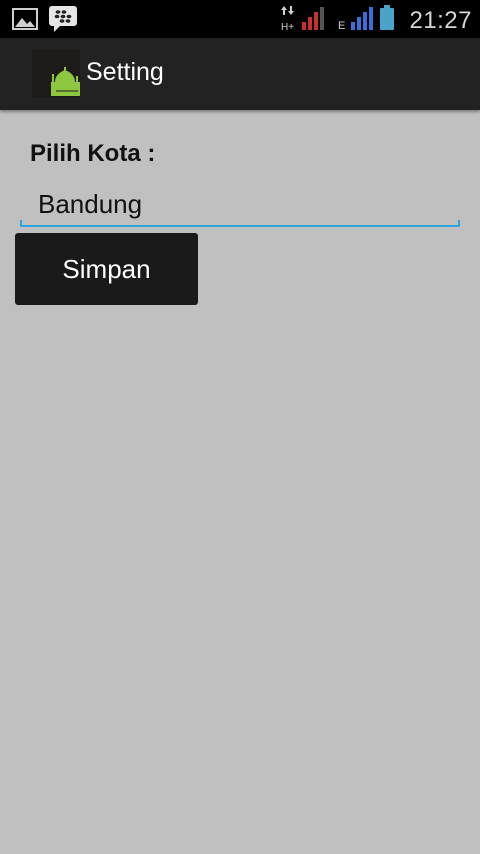  What do you see at coordinates (287, 27) in the screenshot?
I see `network-type-hplus: H+` at bounding box center [287, 27].